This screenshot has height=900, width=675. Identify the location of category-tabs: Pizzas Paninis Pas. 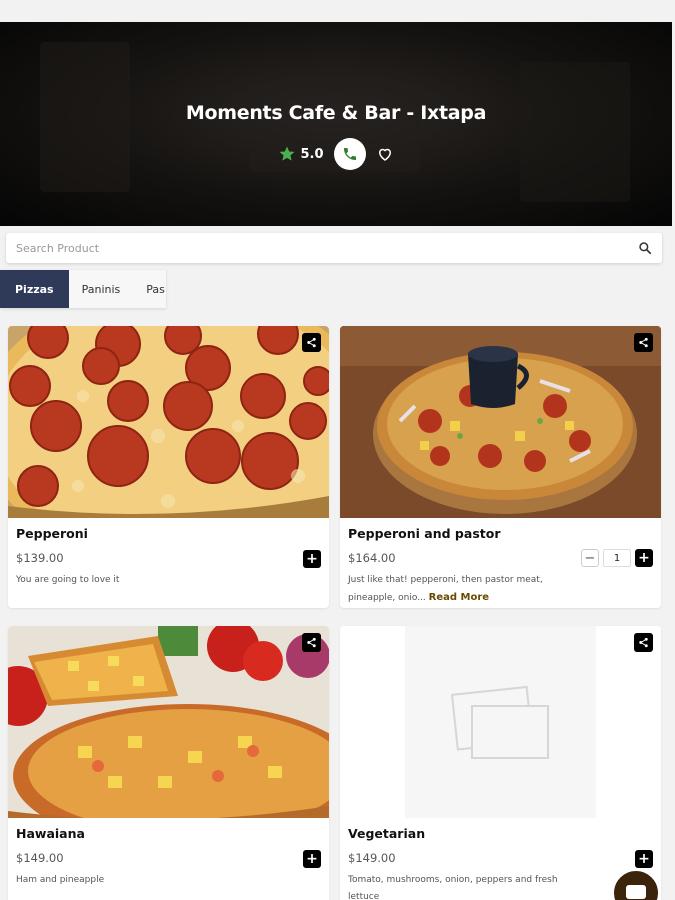
(83, 289).